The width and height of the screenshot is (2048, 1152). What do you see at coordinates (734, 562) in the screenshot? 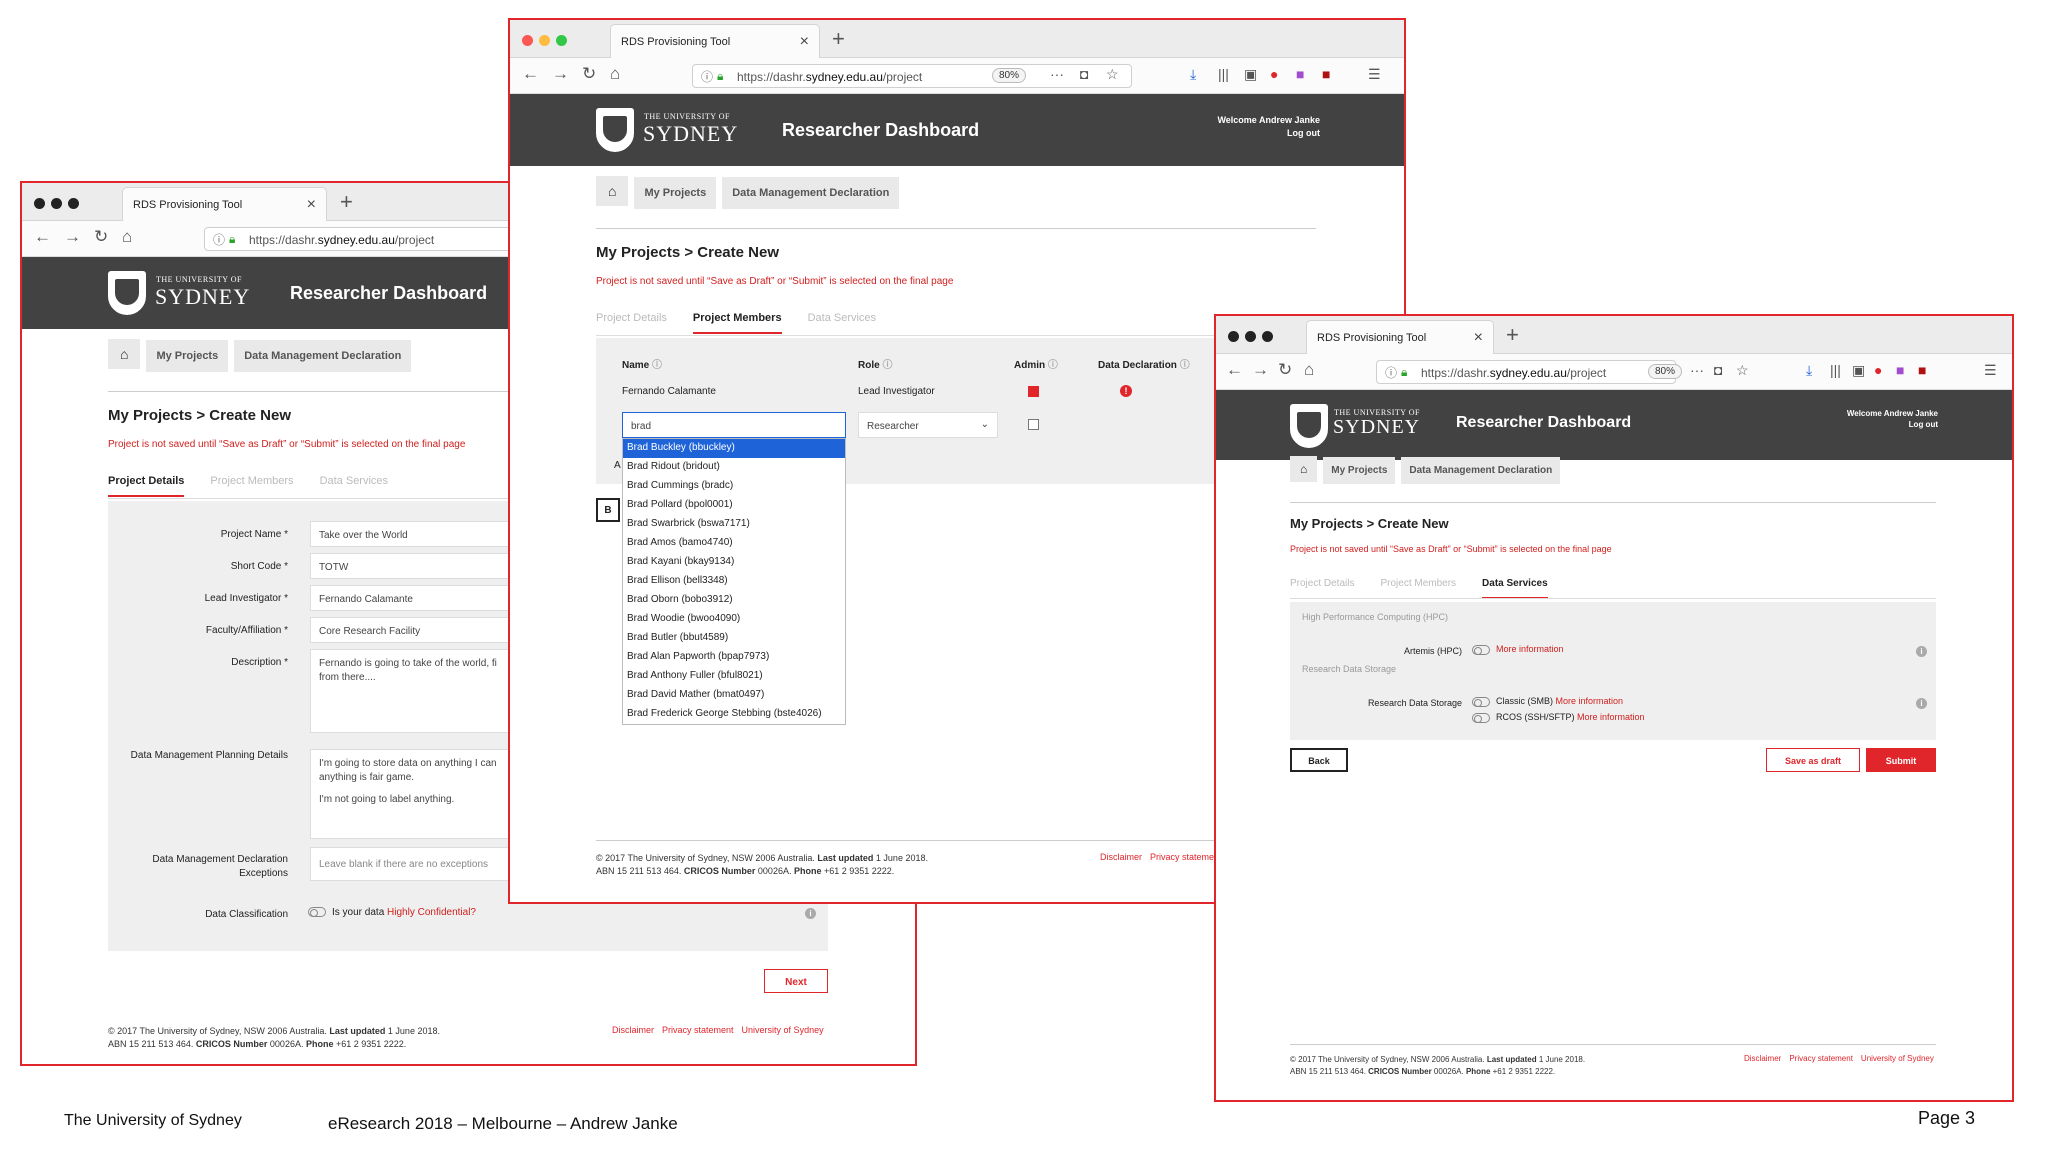
I see `list-item: Brad Kayani (bkay9134)` at bounding box center [734, 562].